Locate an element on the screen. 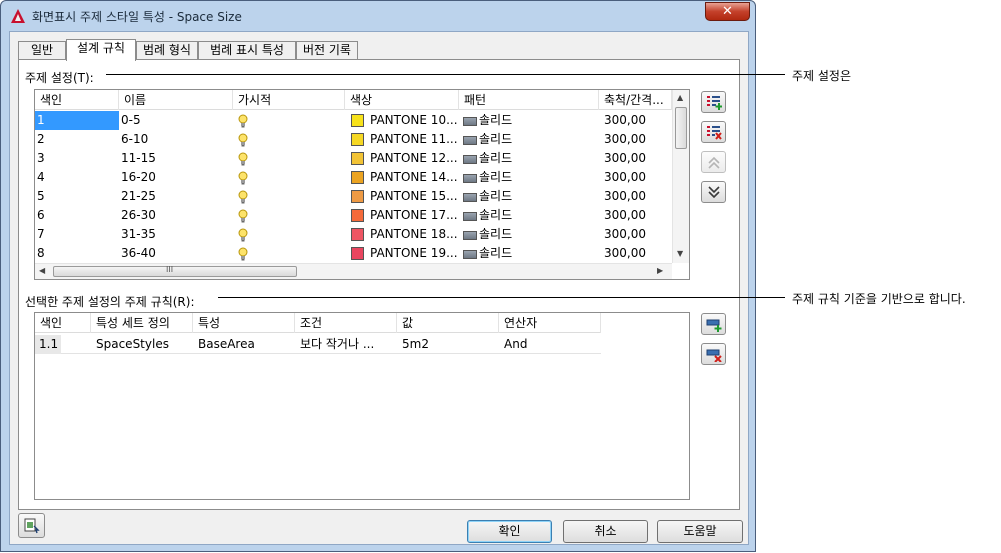  name-cell: 26-30 is located at coordinates (176, 215).